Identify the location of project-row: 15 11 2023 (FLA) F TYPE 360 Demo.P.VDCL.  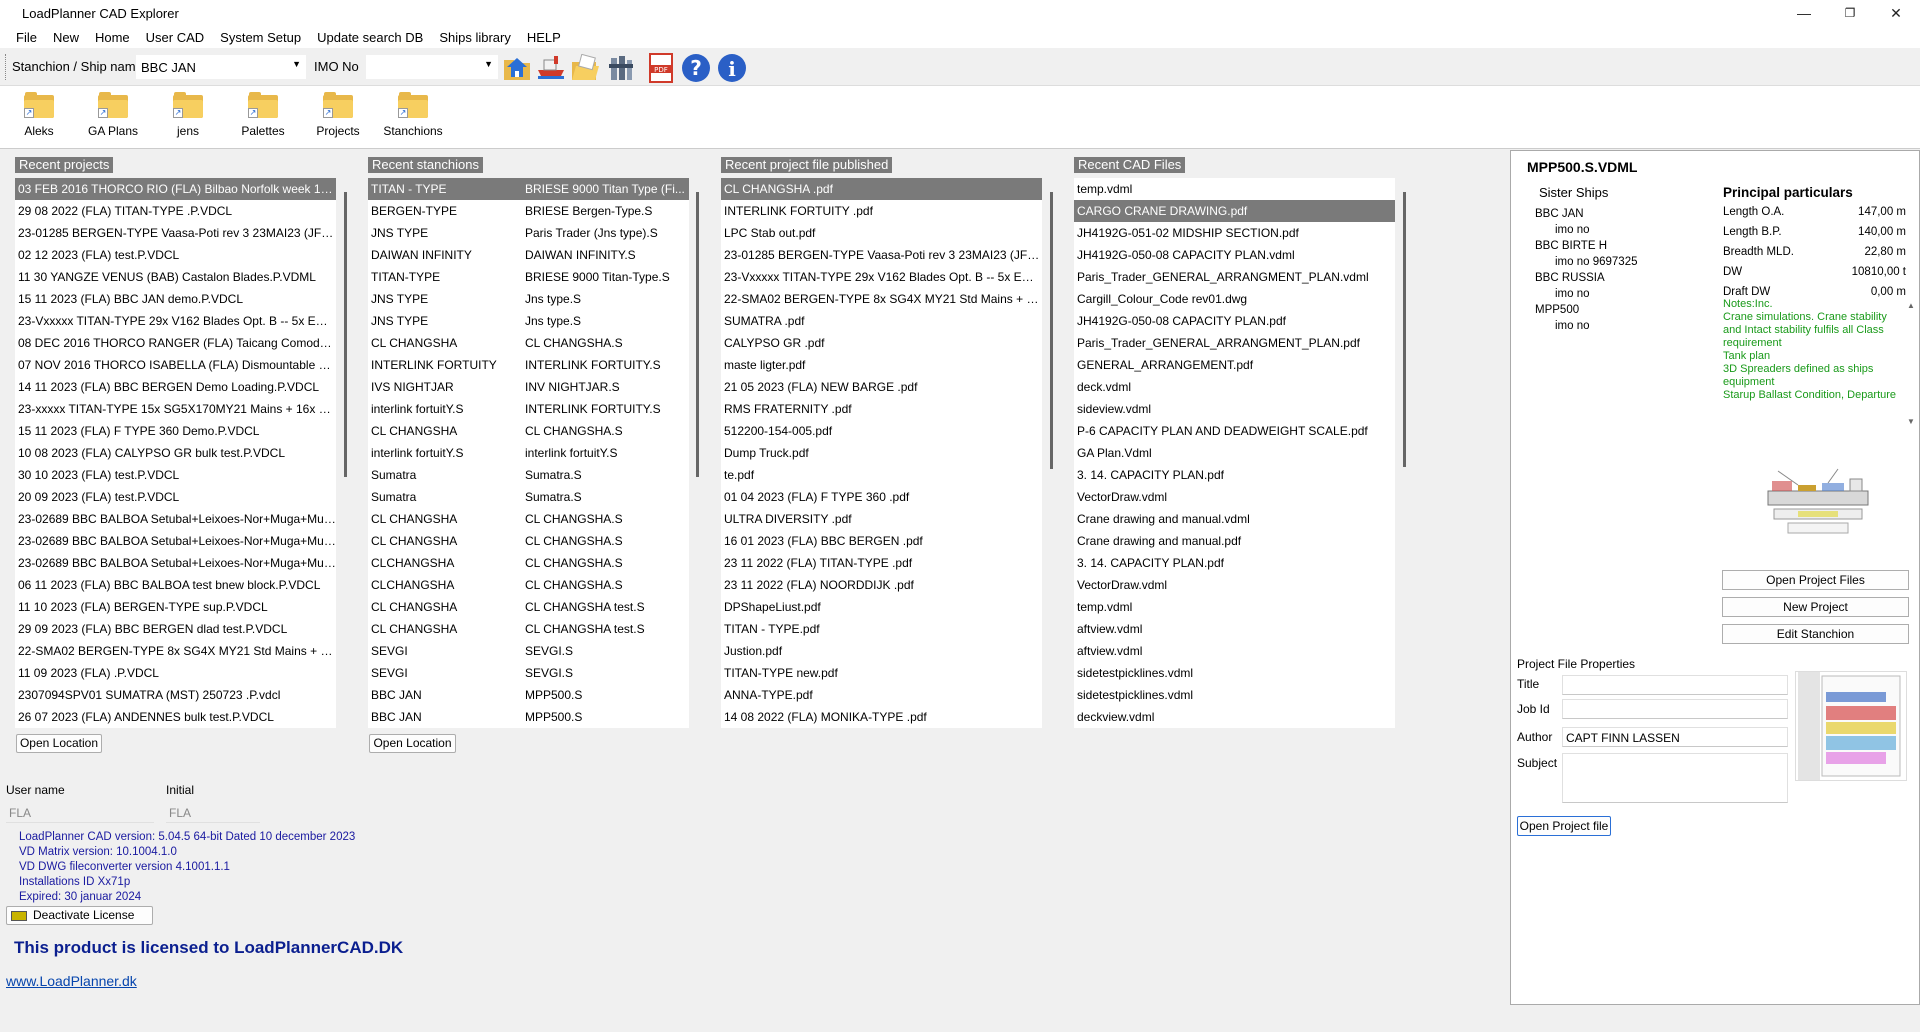
(175, 431).